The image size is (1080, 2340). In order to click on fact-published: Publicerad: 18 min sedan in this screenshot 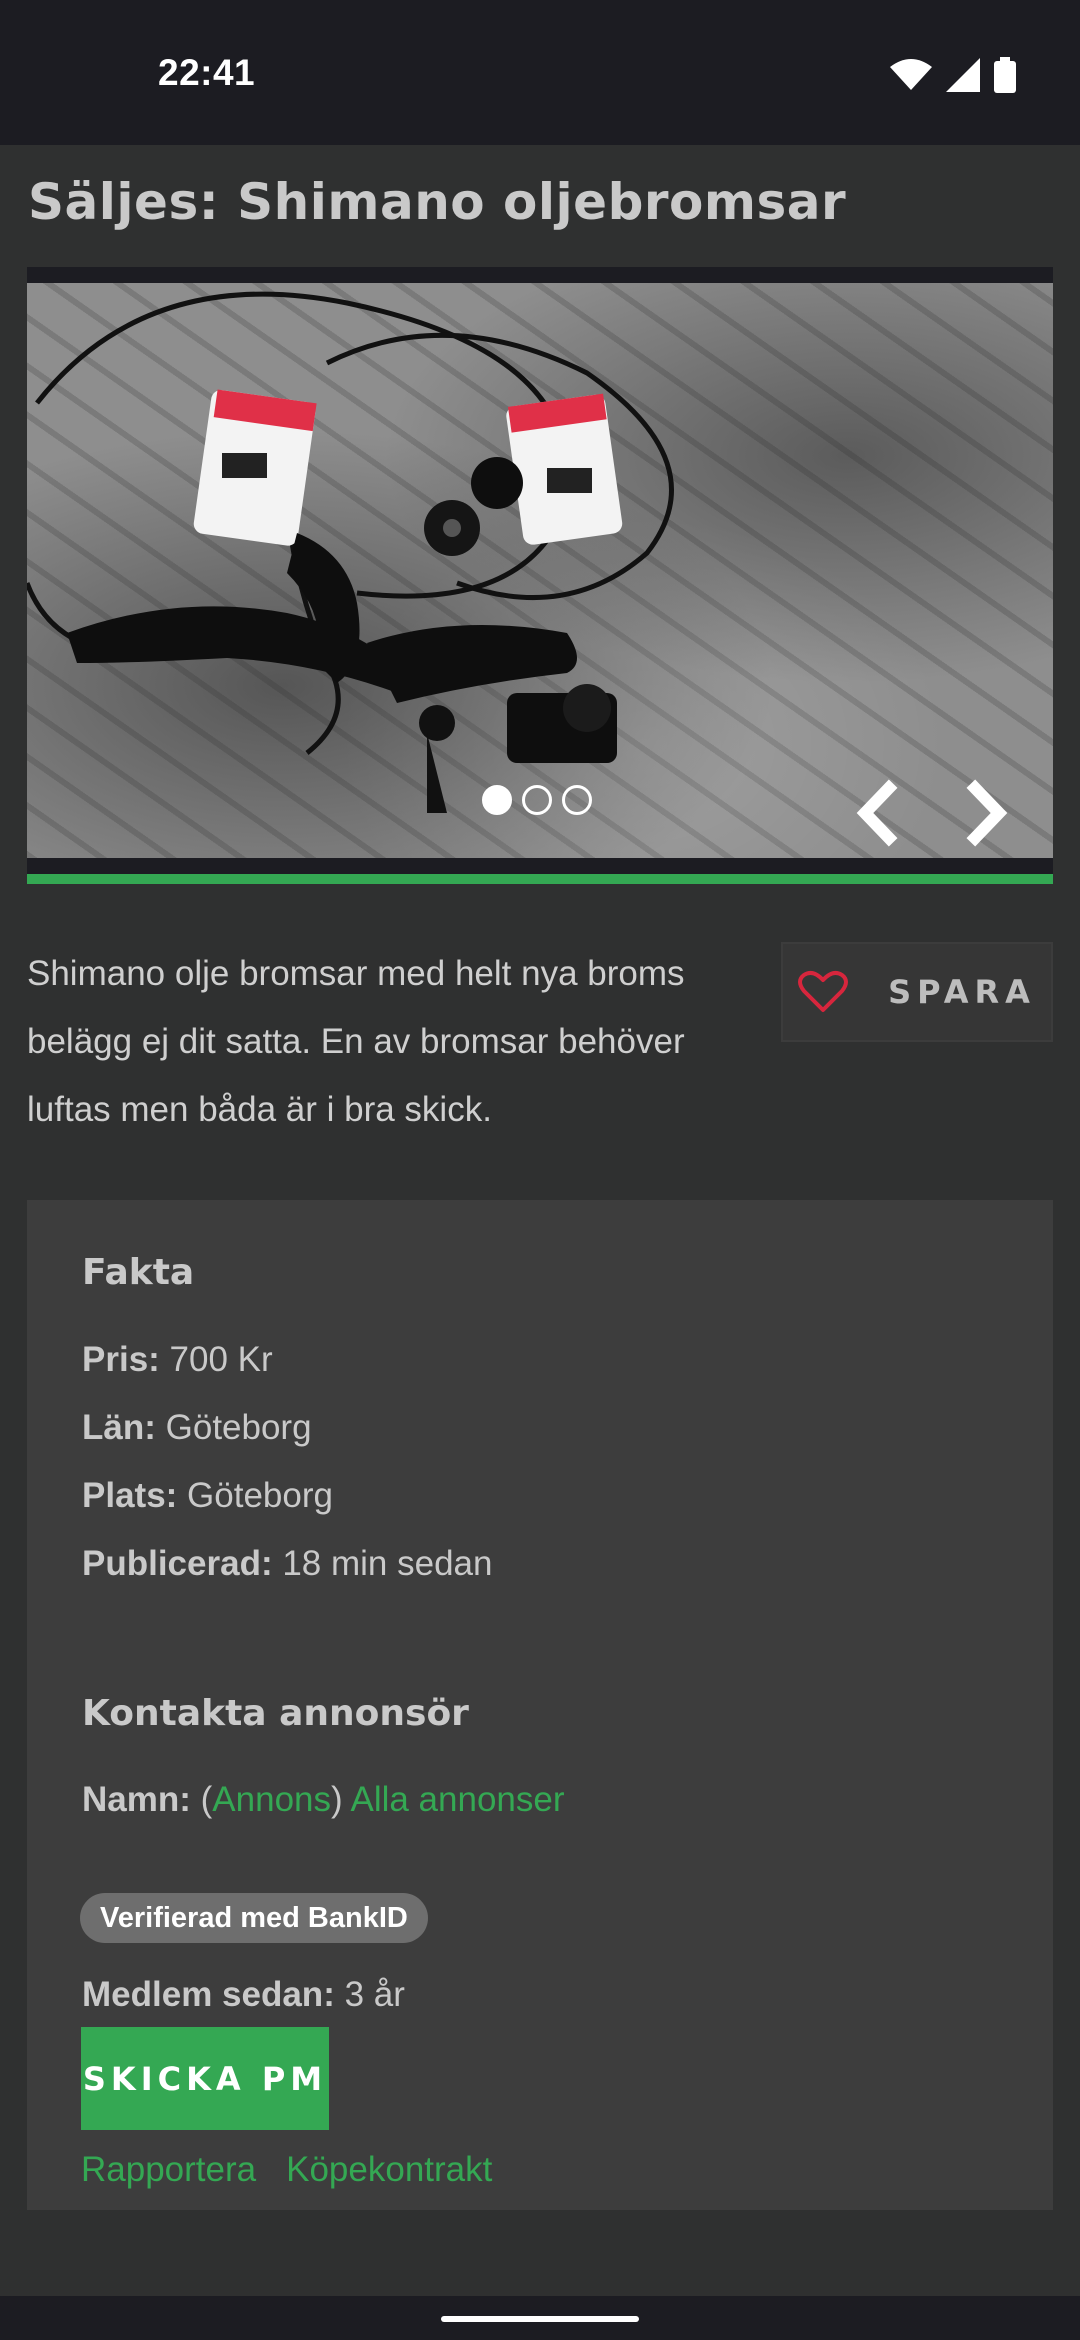, I will do `click(287, 1564)`.